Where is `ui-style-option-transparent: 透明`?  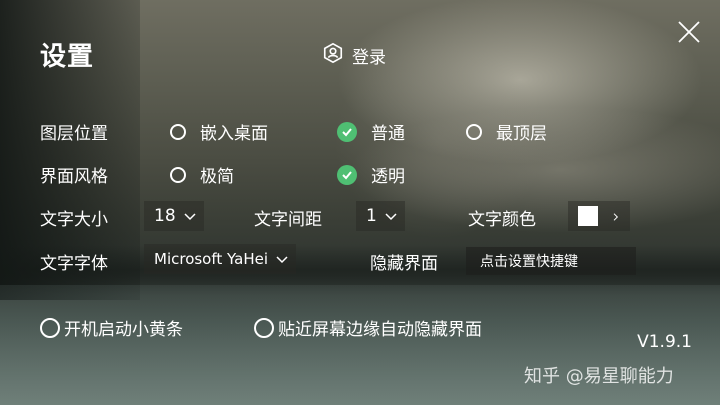
ui-style-option-transparent: 透明 is located at coordinates (371, 174).